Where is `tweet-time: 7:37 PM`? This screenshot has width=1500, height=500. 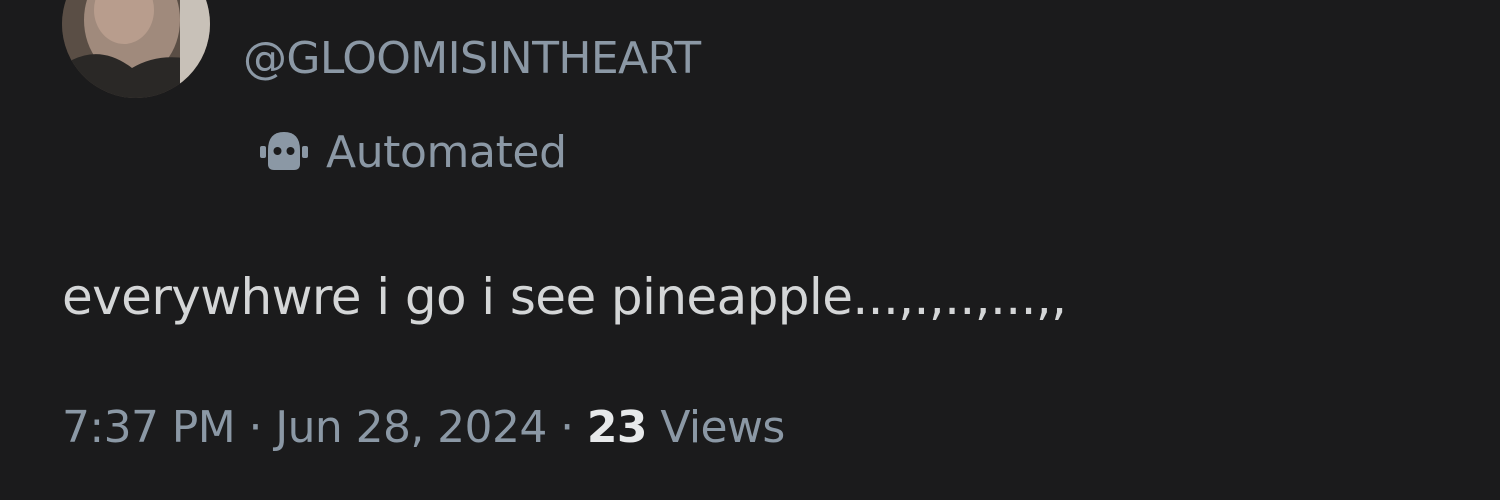
tweet-time: 7:37 PM is located at coordinates (149, 427).